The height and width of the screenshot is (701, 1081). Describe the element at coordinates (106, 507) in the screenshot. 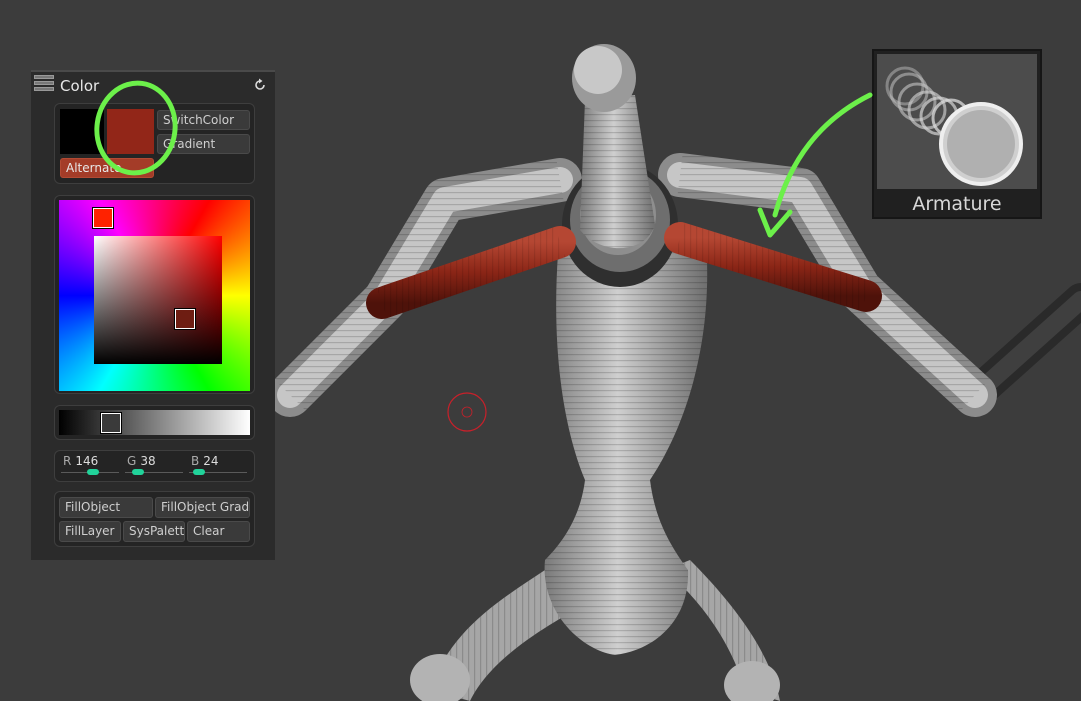

I see `fill-object-button: FillObject` at that location.